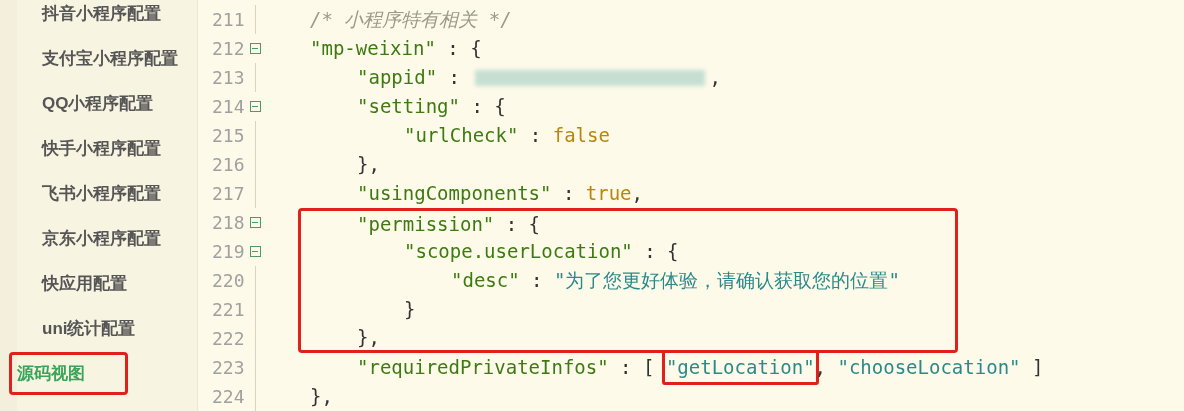 Image resolution: width=1184 pixels, height=411 pixels. What do you see at coordinates (227, 165) in the screenshot?
I see `line-number: 216` at bounding box center [227, 165].